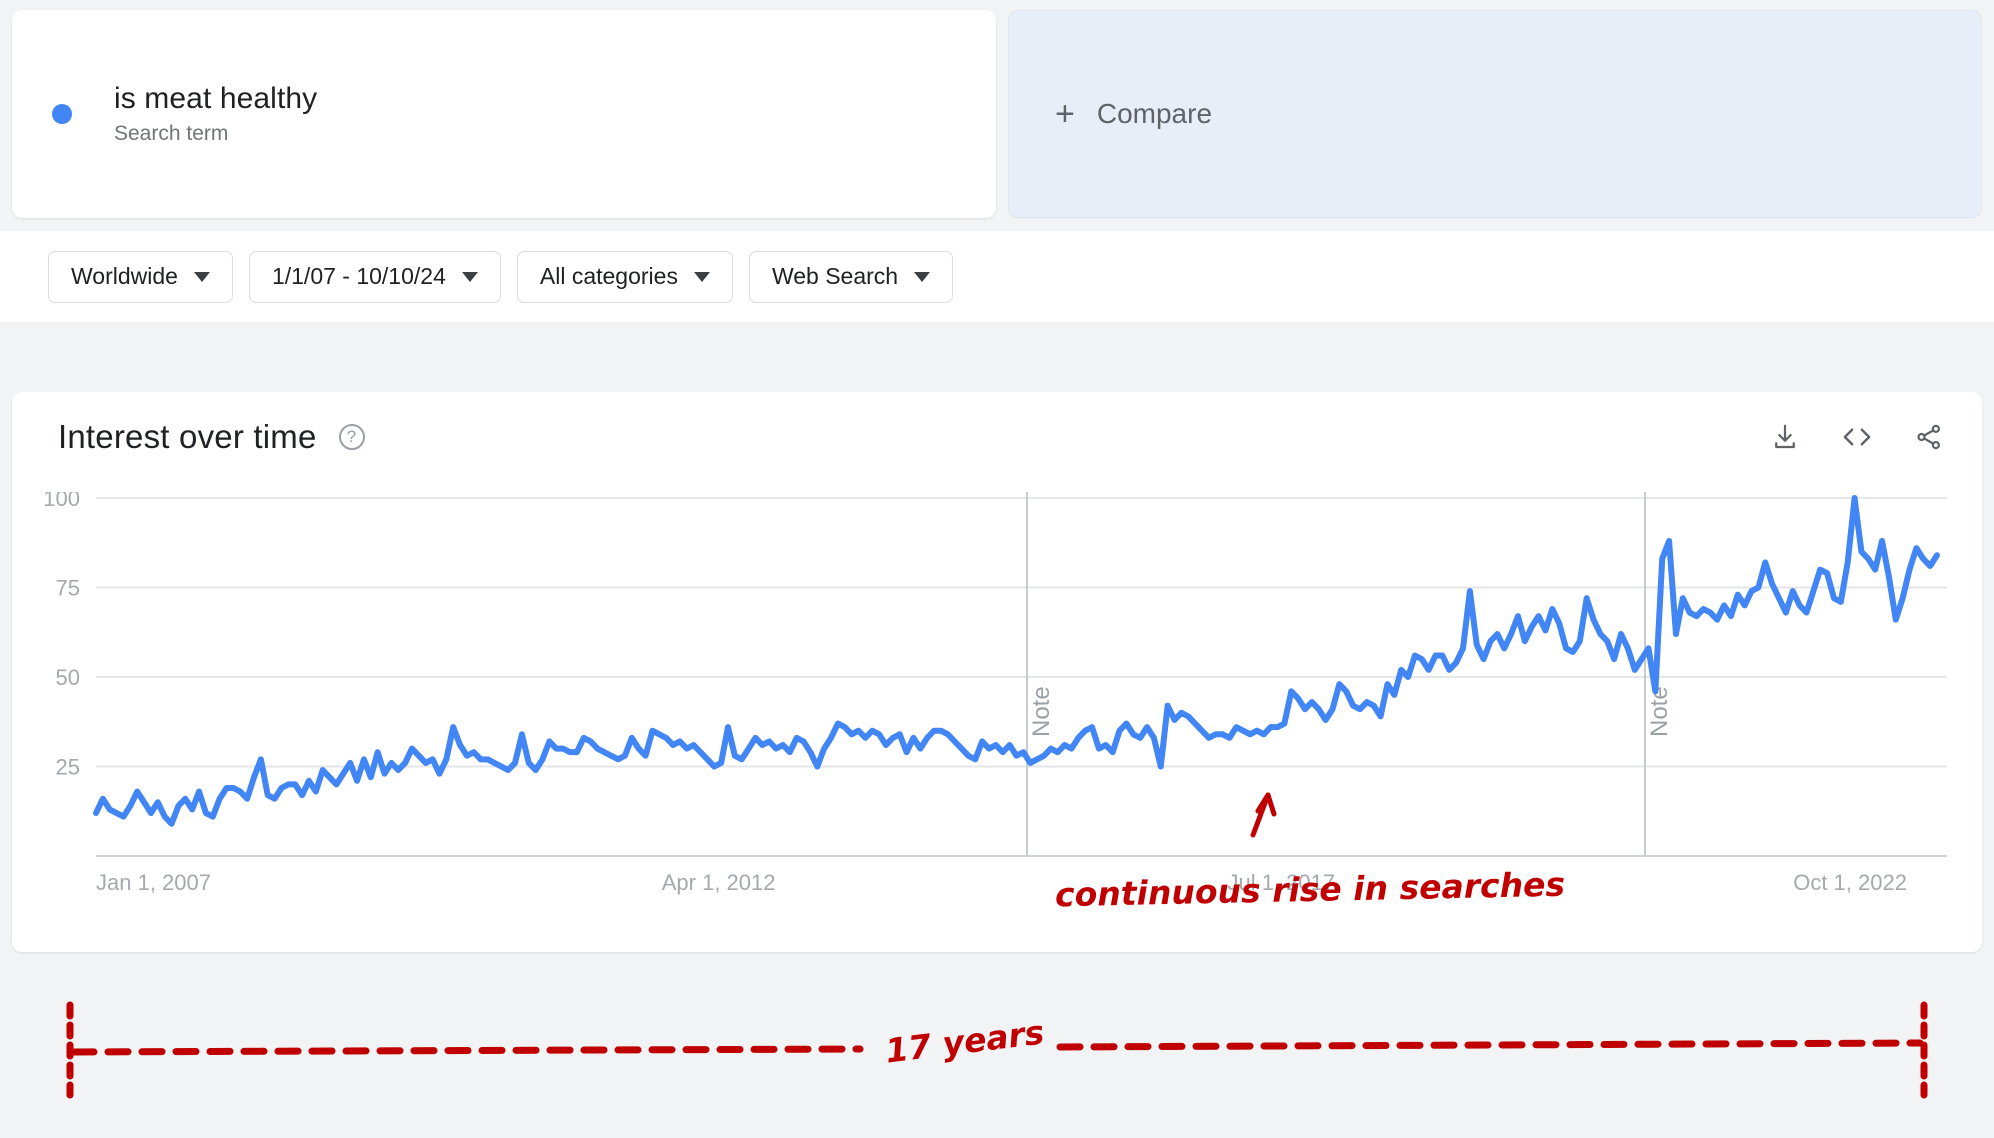 Image resolution: width=1994 pixels, height=1138 pixels. I want to click on years-annotation-text: 17 years, so click(965, 1041).